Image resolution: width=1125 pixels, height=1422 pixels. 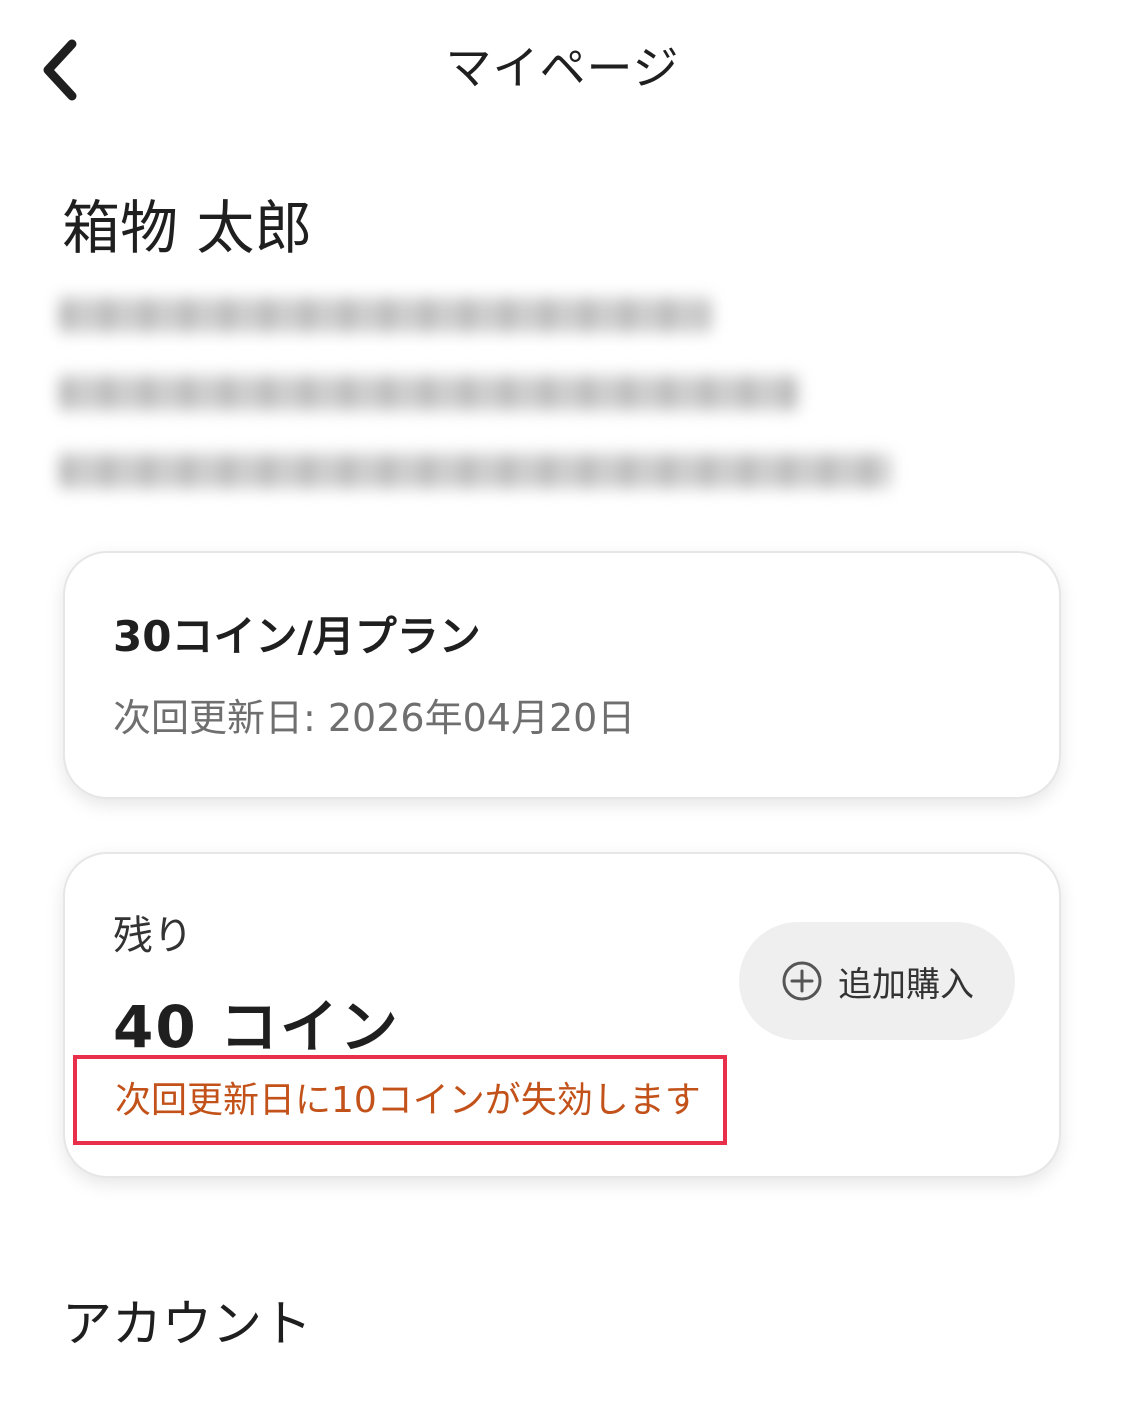 I want to click on page-title: マイページ, so click(x=562, y=68).